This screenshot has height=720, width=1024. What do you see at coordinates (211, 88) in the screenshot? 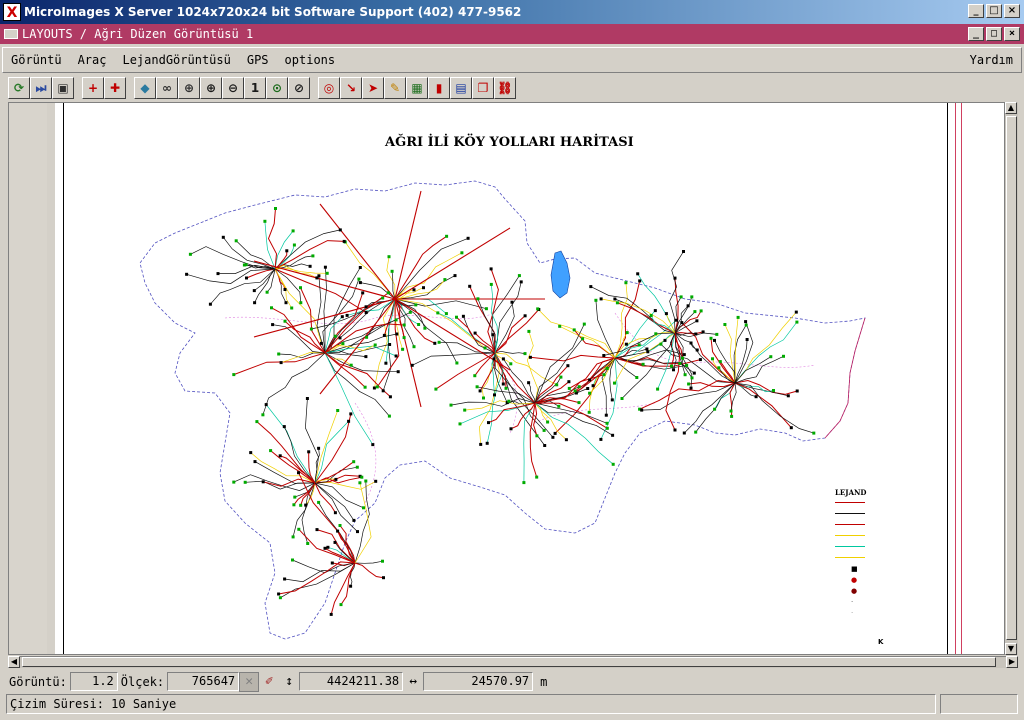
I see `toolbar-button-zoom-in: ⊕` at bounding box center [211, 88].